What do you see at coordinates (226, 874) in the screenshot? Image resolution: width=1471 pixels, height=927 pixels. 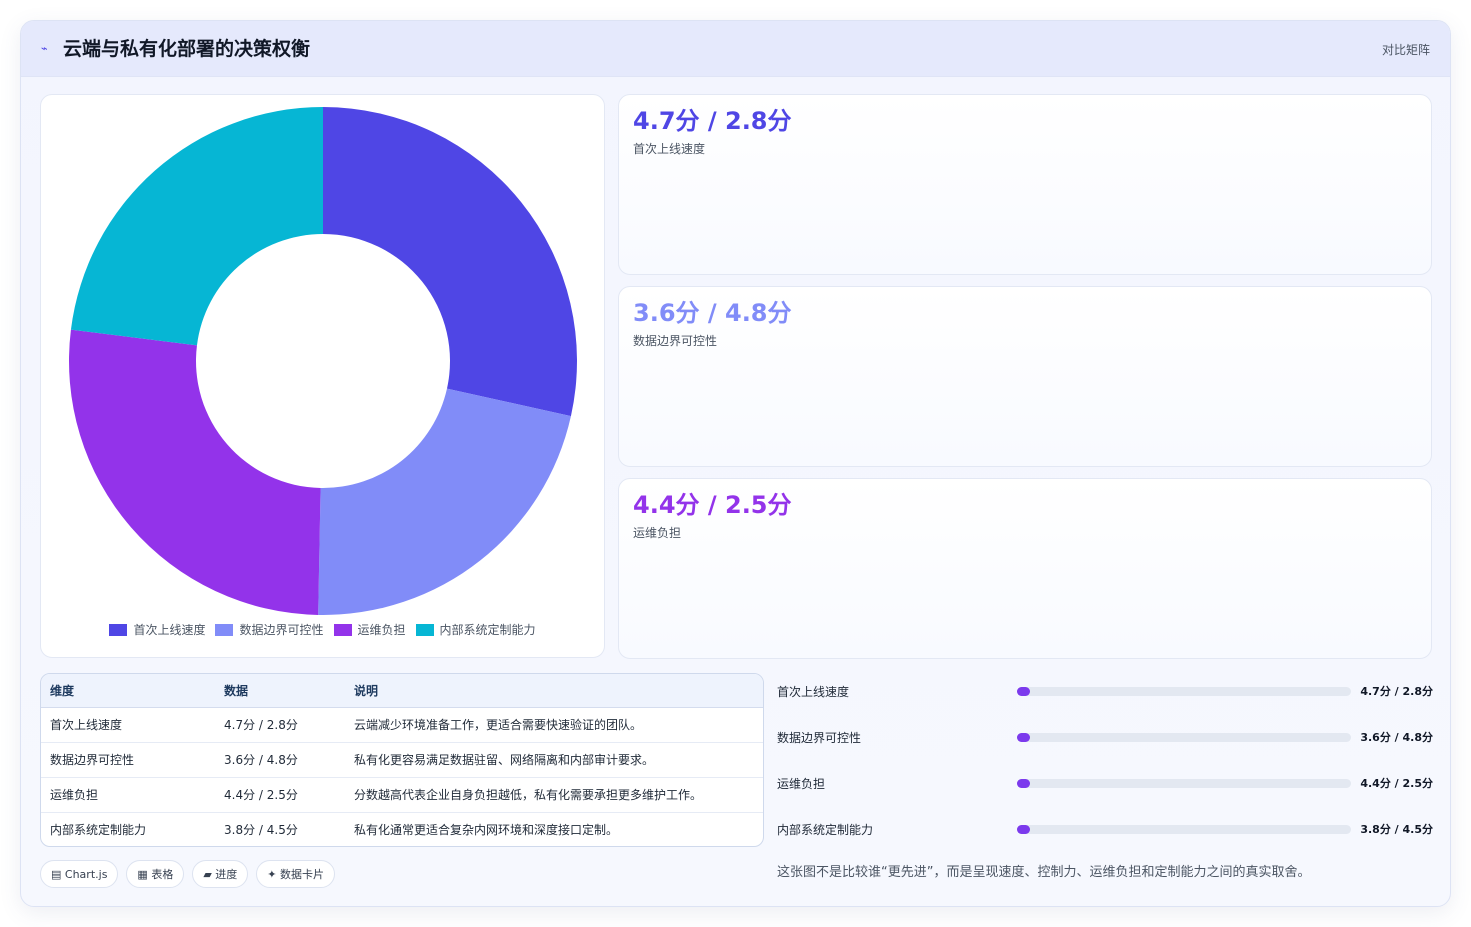 I see `chip-label: 进度` at bounding box center [226, 874].